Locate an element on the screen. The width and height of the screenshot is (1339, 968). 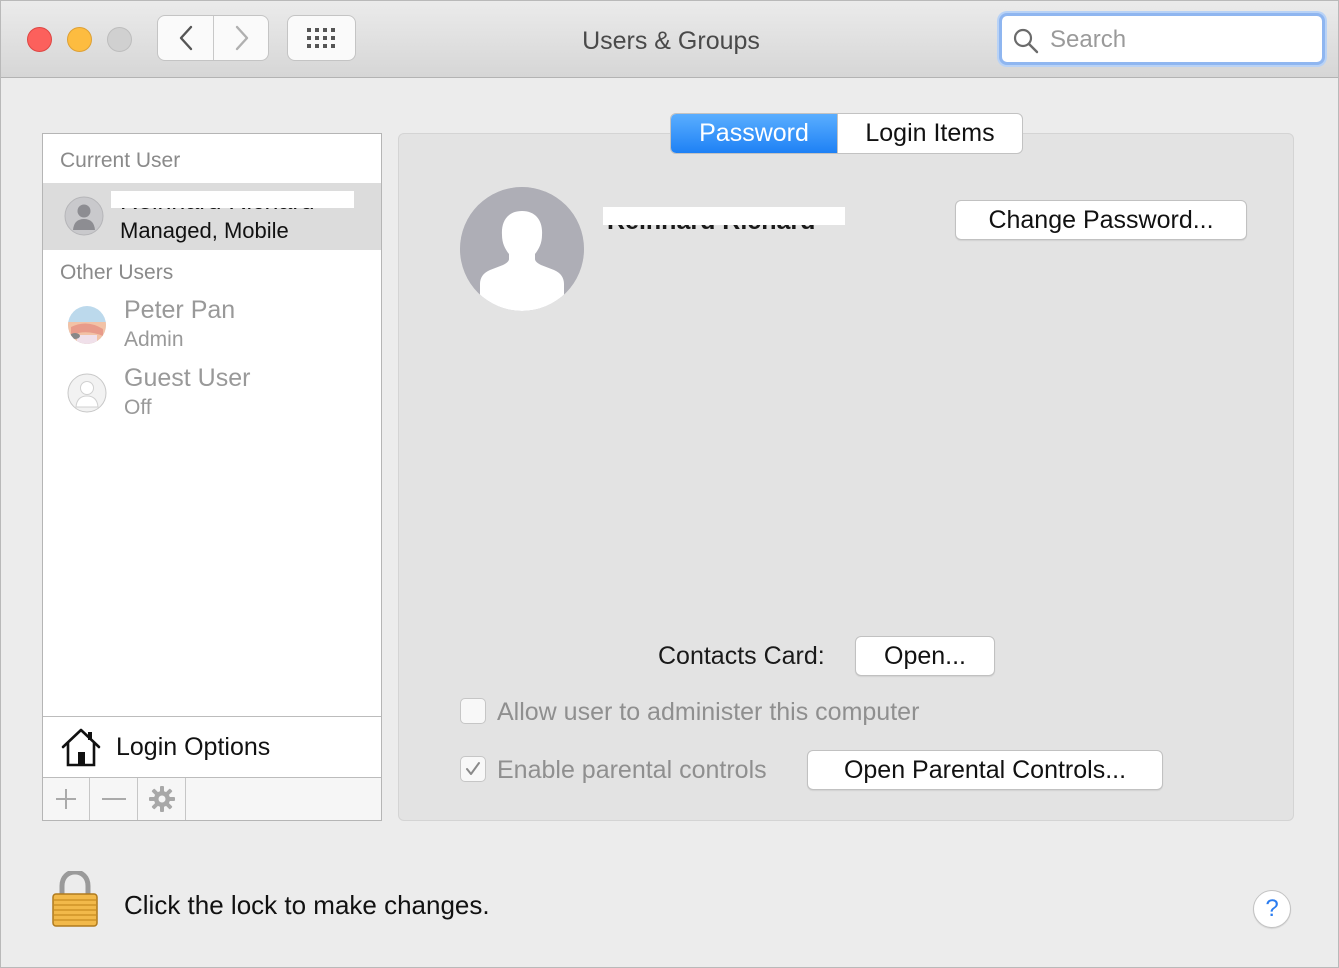
forward-button is located at coordinates (241, 38).